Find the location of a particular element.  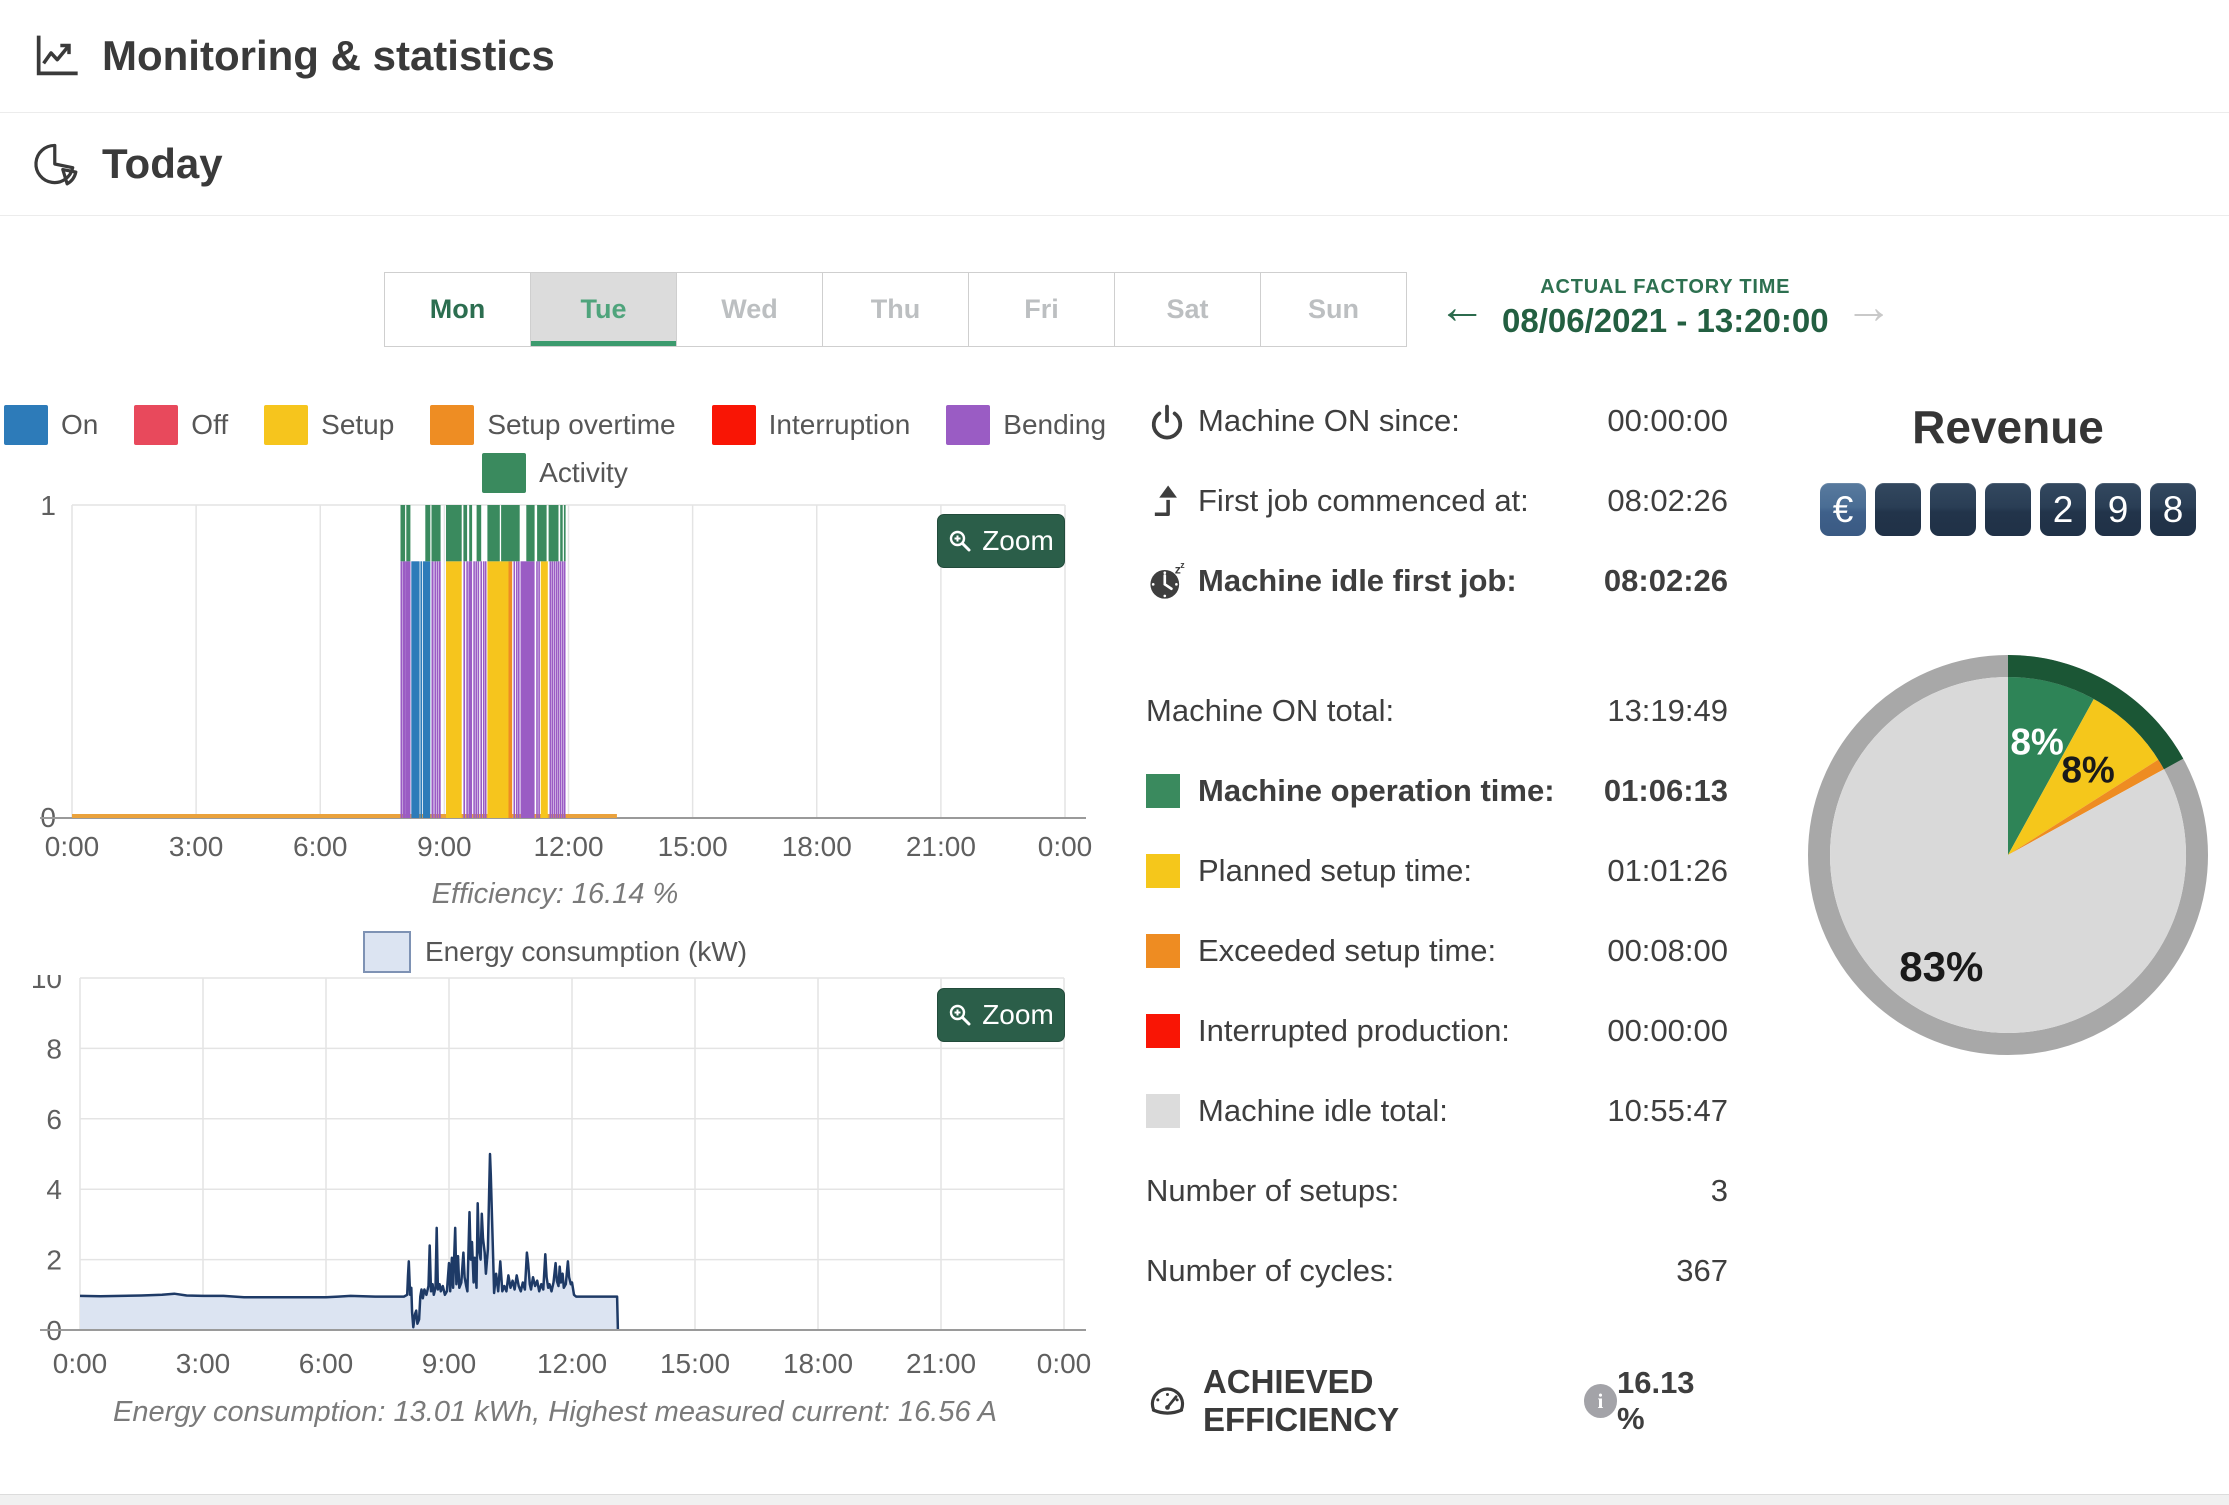

tab-fri: Fri is located at coordinates (1041, 309).